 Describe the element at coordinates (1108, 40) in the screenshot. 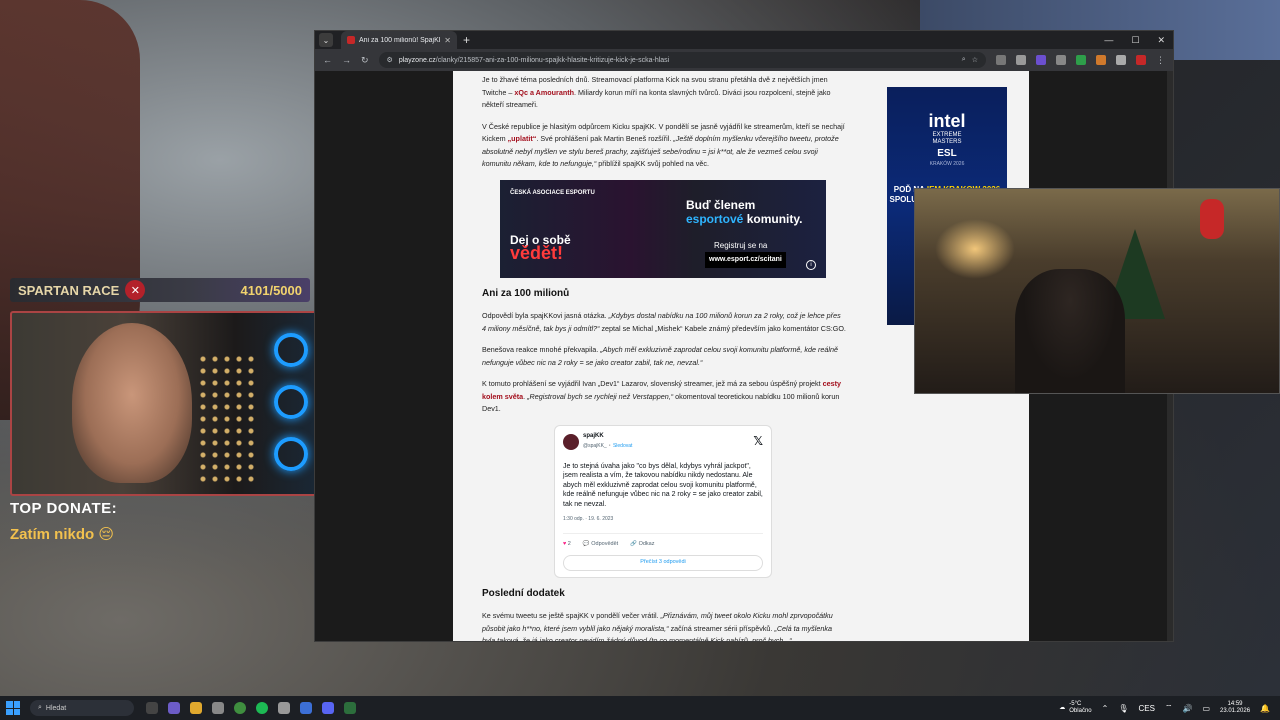

I see `minimize-icon: —` at that location.